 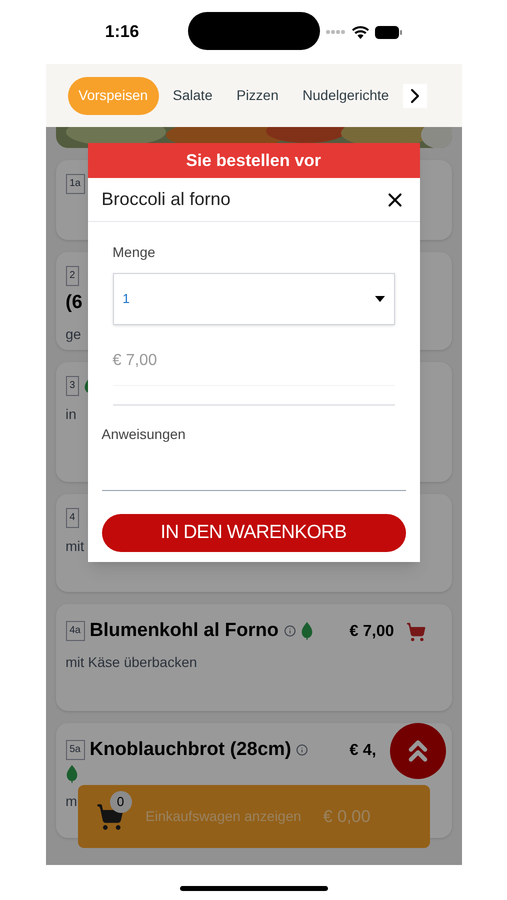 I want to click on item-price: € 4,, so click(x=364, y=751).